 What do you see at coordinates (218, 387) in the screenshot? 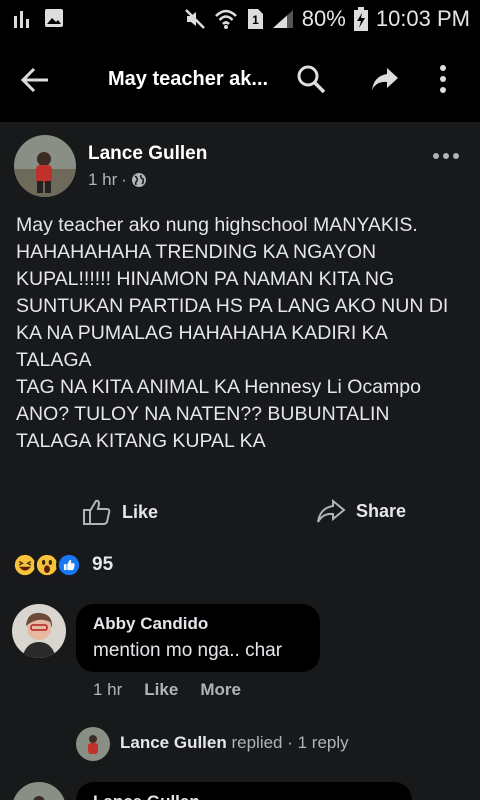
I see `post-text-line: TAG NA KITA ANIMAL KA Hennesy Li Ocampo` at bounding box center [218, 387].